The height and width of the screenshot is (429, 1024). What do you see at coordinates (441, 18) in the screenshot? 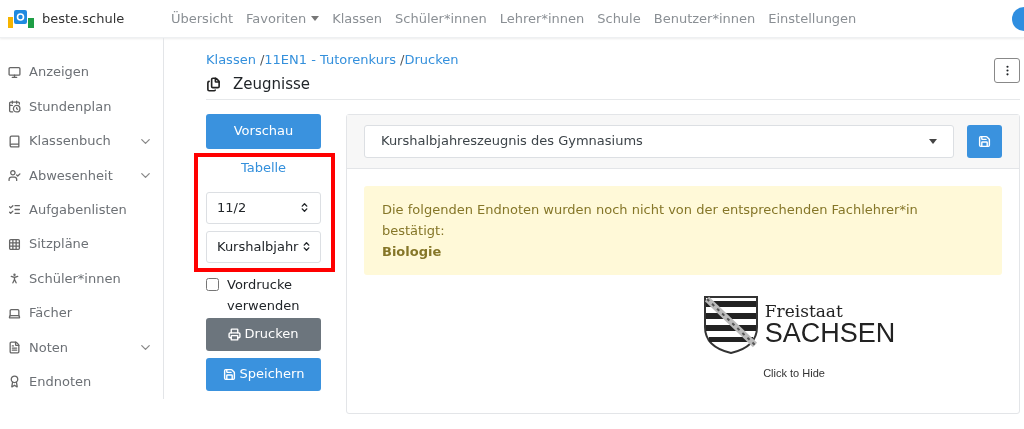
I see `nav-link: Schüler*innen` at bounding box center [441, 18].